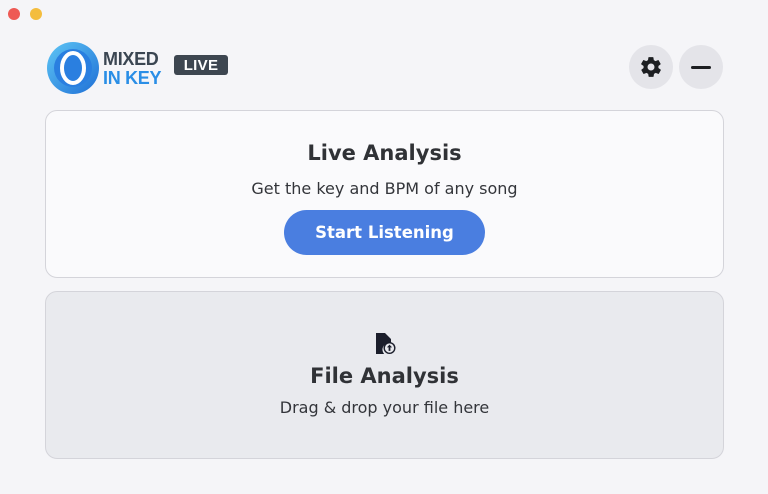 Image resolution: width=768 pixels, height=494 pixels. What do you see at coordinates (384, 232) in the screenshot?
I see `start-listening-button: Start Listening` at bounding box center [384, 232].